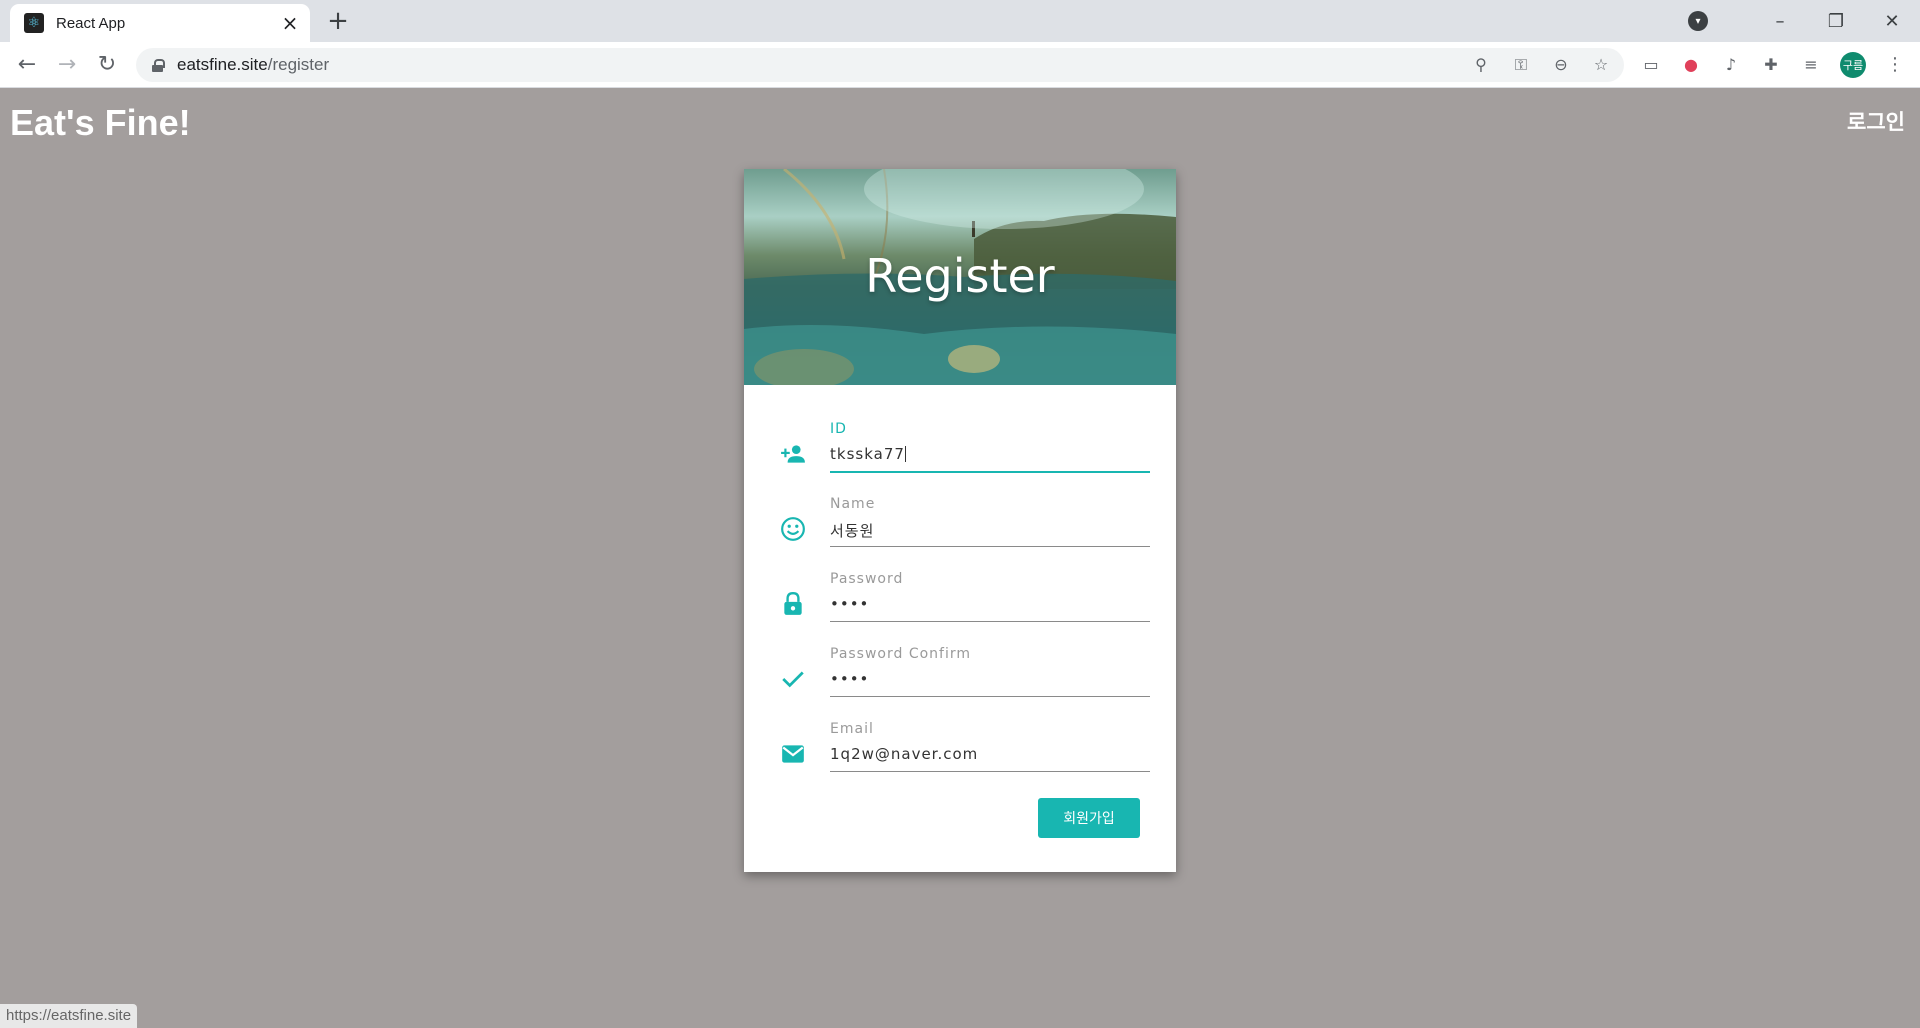  Describe the element at coordinates (91, 23) in the screenshot. I see `tab-title: React App` at that location.